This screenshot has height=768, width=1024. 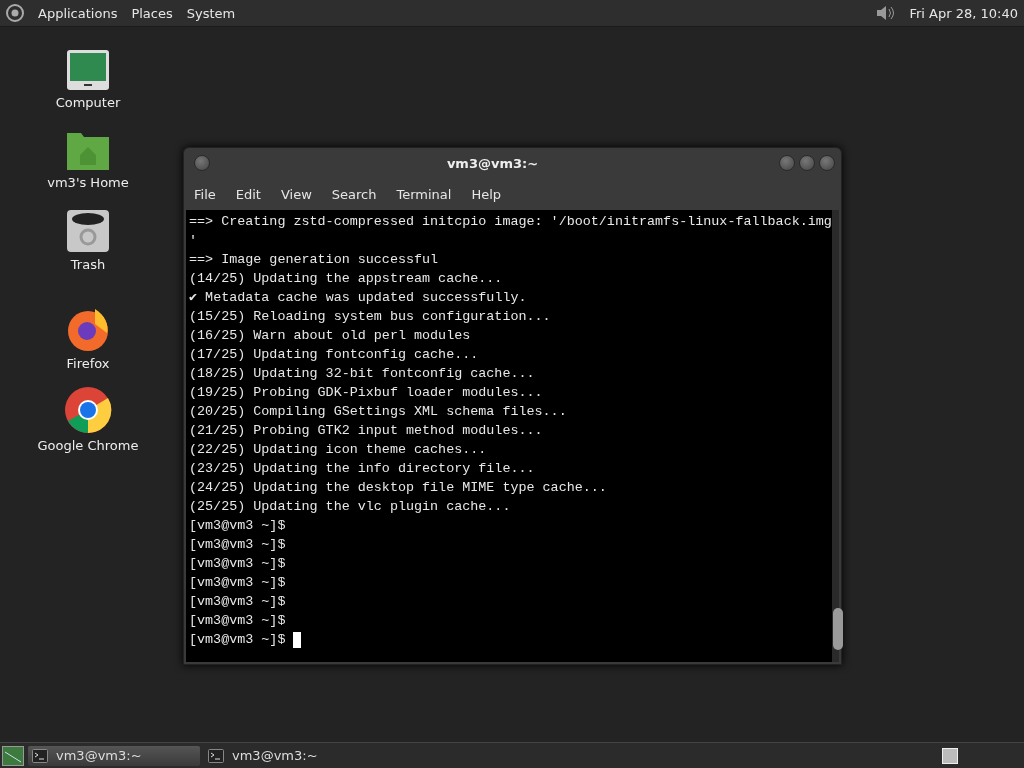 What do you see at coordinates (152, 13) in the screenshot?
I see `panel-menu: Places` at bounding box center [152, 13].